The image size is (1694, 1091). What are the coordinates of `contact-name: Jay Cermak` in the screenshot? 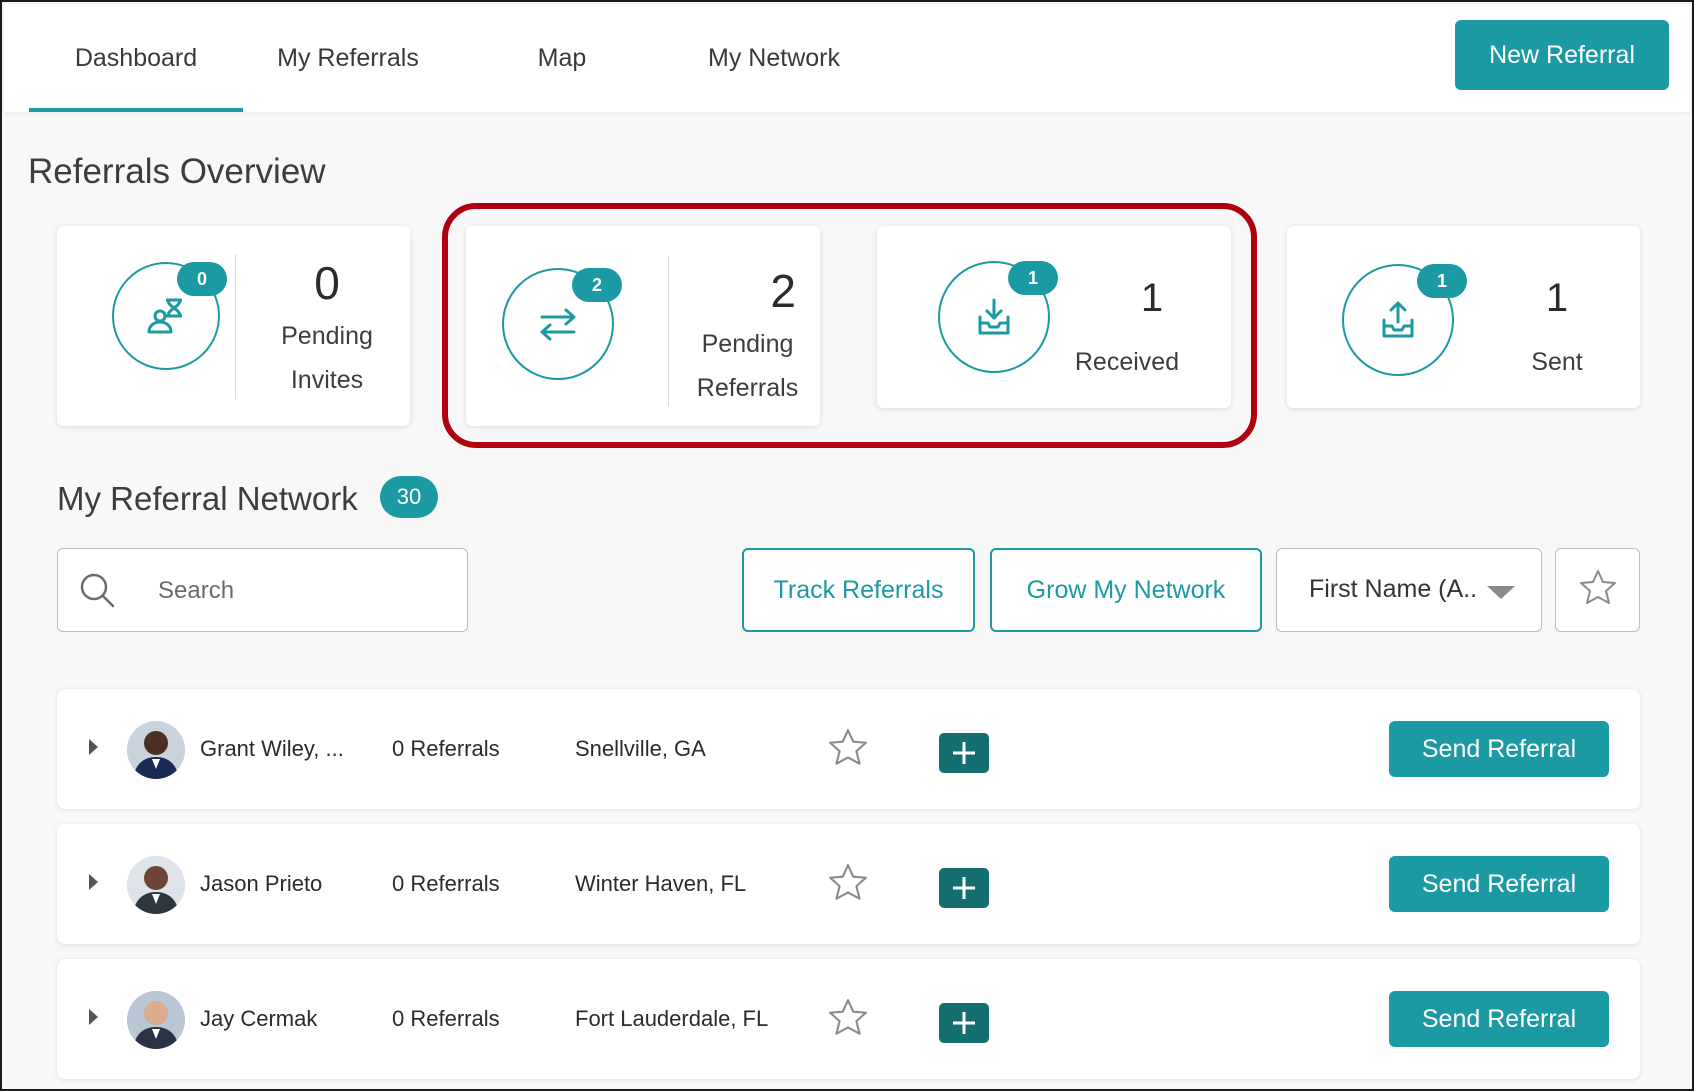 It's located at (280, 1019).